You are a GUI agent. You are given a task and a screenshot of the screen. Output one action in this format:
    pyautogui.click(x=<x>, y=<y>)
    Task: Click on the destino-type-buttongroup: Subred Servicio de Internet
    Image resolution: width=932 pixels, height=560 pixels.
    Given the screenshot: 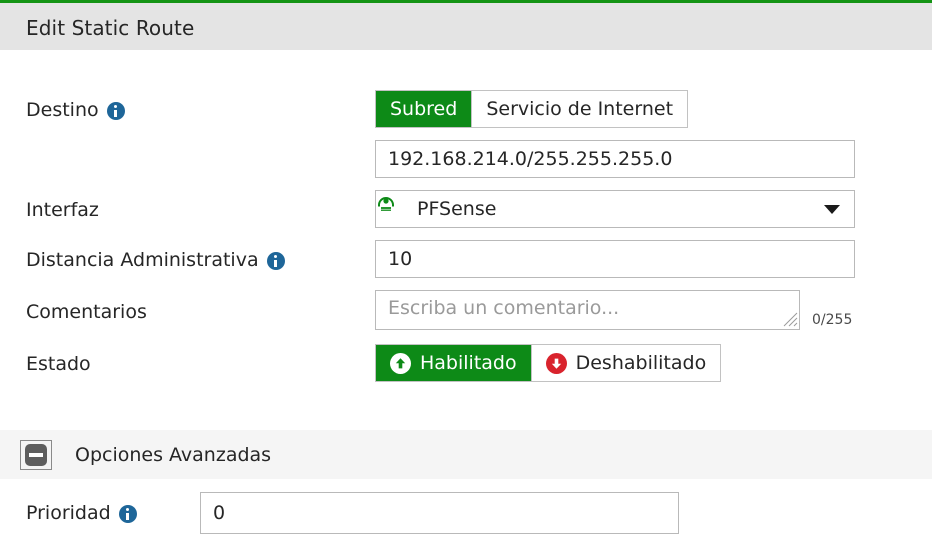 What is the action you would take?
    pyautogui.click(x=532, y=109)
    